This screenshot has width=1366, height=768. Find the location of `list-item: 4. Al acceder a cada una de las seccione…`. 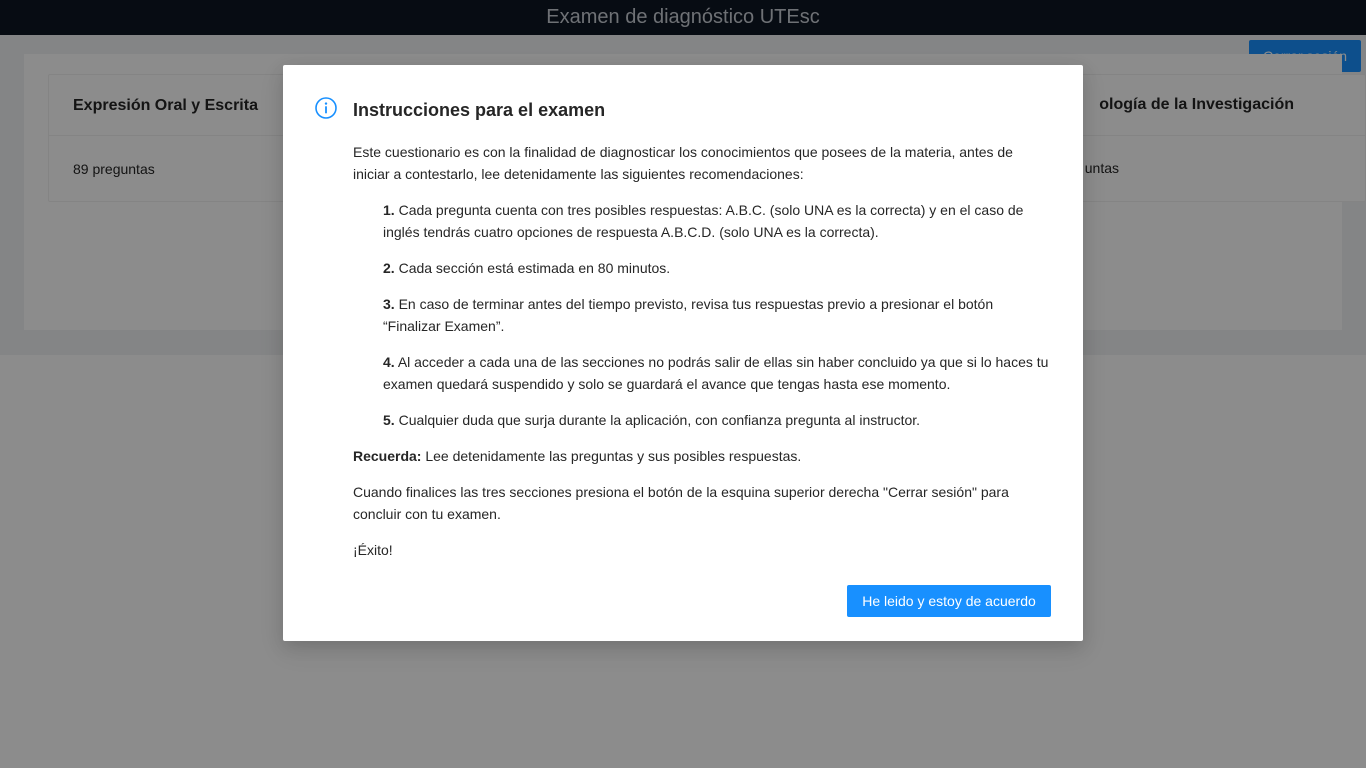

list-item: 4. Al acceder a cada una de las seccione… is located at coordinates (718, 373).